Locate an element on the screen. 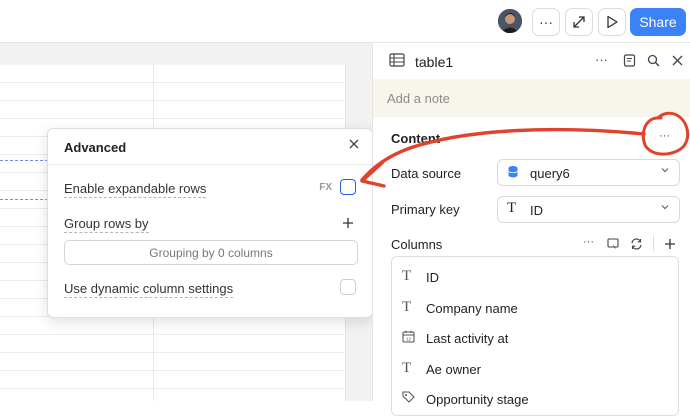 This screenshot has width=690, height=416. add-column-button is located at coordinates (670, 244).